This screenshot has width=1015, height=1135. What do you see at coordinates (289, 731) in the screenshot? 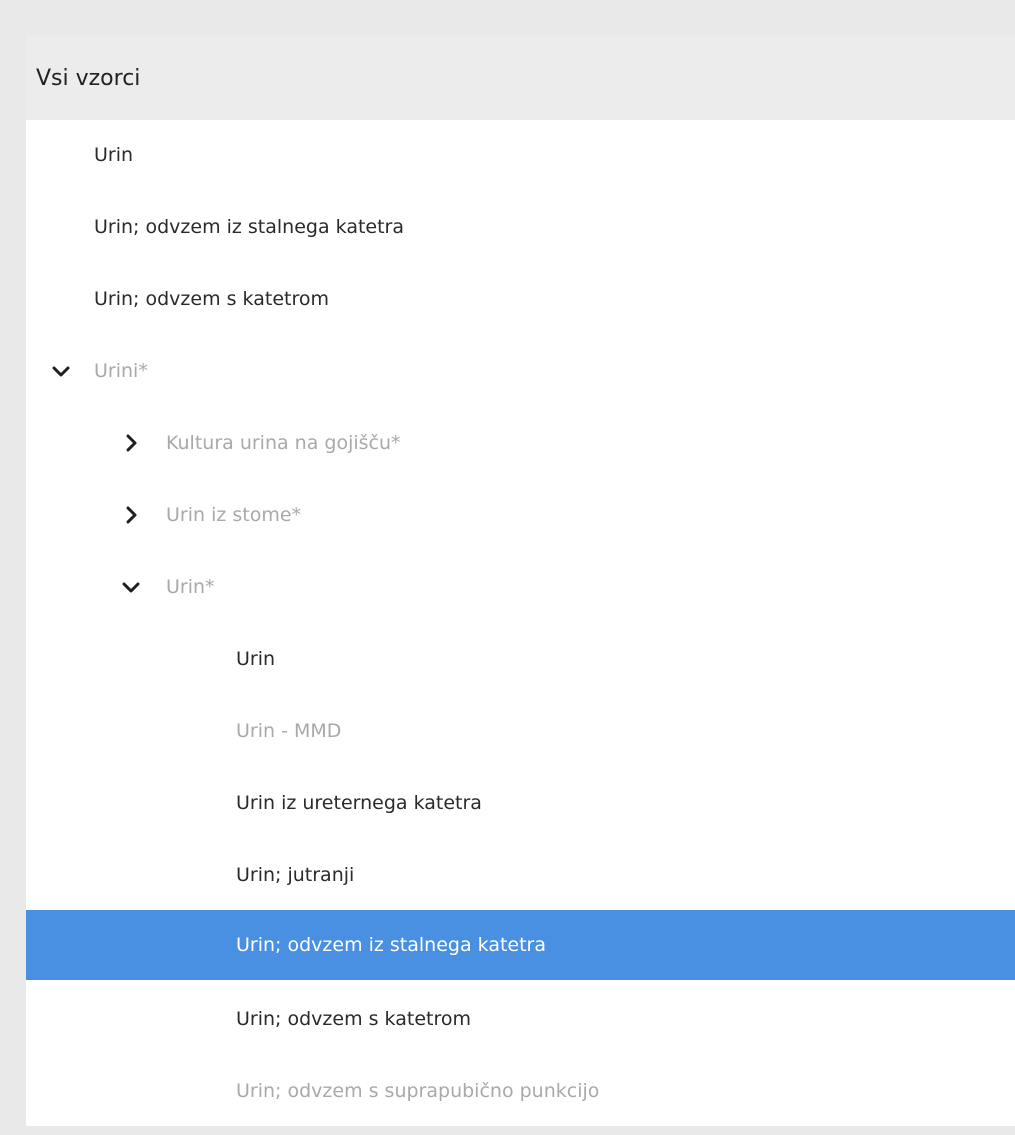
I see `tree-item-label: Urin - MMD` at bounding box center [289, 731].